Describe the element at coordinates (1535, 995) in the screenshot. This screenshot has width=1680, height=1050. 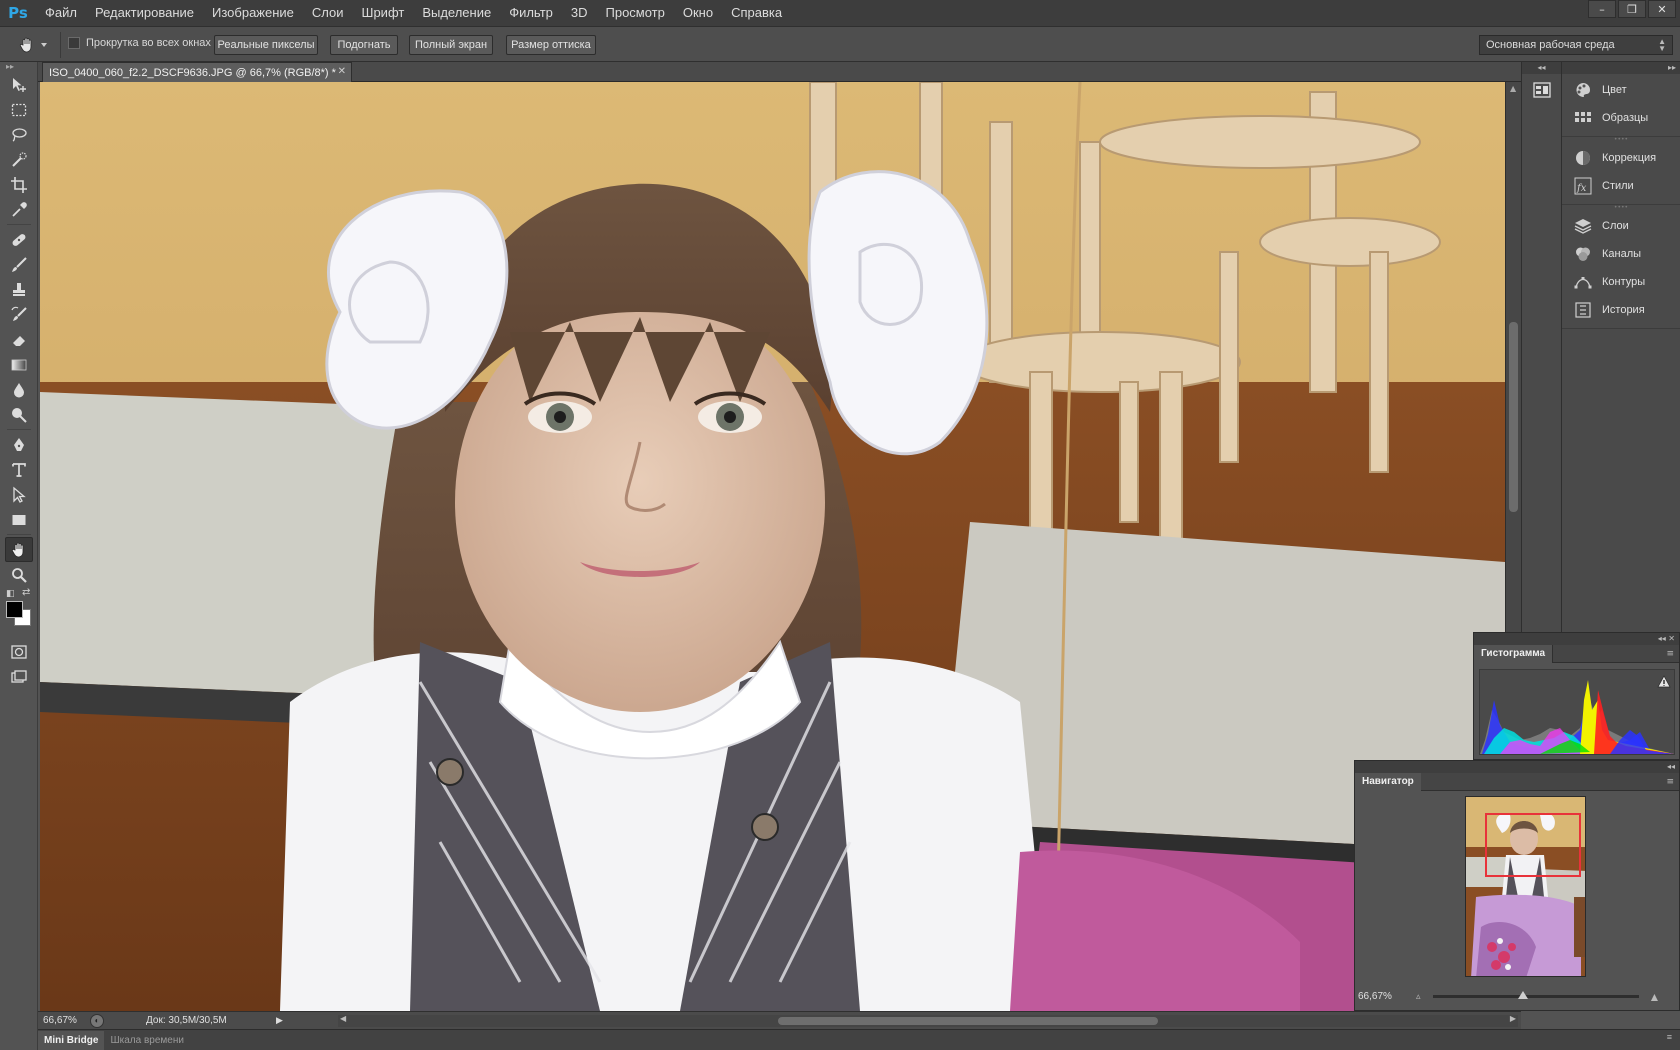
I see `navigator-zoom-slider` at that location.